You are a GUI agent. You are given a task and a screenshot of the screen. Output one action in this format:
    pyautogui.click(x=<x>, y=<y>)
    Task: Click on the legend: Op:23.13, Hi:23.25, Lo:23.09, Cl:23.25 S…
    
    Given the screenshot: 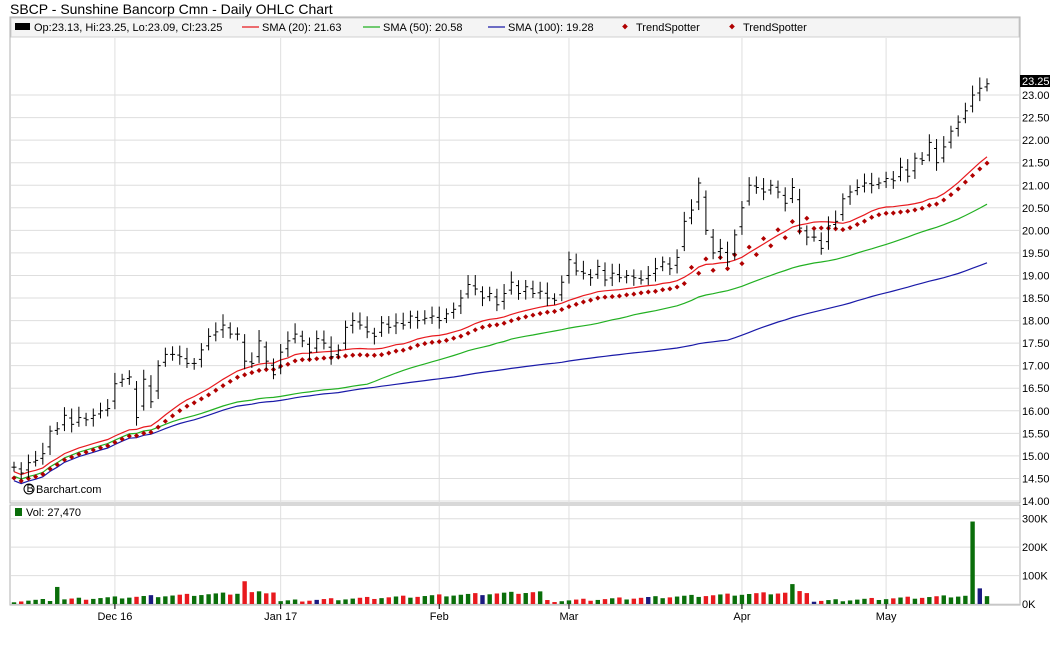 What is the action you would take?
    pyautogui.click(x=411, y=28)
    